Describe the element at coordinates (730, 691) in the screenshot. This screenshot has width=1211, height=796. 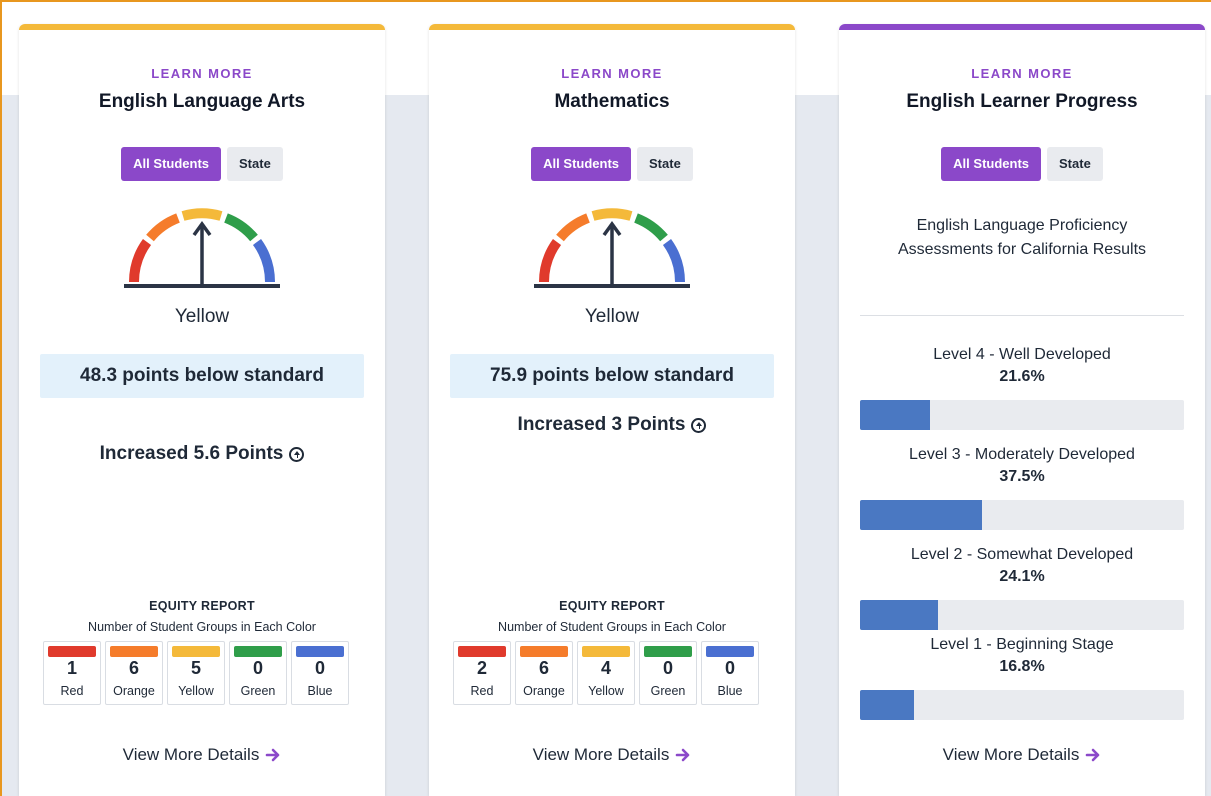
I see `equity-label: Blue` at that location.